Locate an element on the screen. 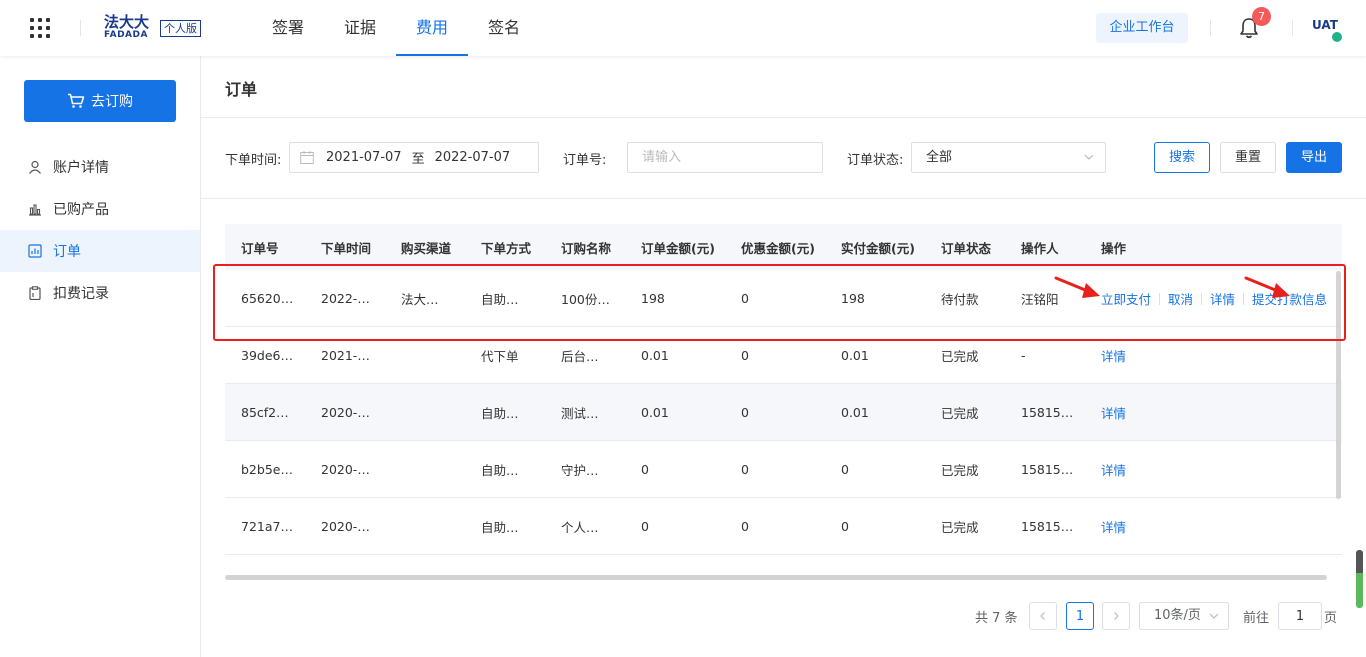 The height and width of the screenshot is (657, 1366). chevron-right-icon is located at coordinates (1116, 616).